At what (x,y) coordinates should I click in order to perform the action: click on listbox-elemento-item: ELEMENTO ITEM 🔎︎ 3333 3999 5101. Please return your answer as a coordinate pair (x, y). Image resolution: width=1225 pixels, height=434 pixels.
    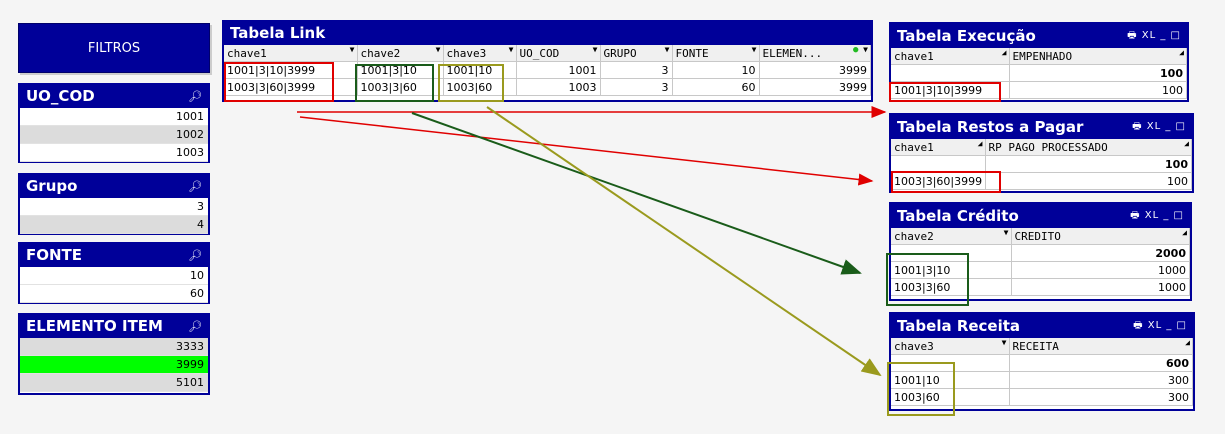
    Looking at the image, I should click on (114, 354).